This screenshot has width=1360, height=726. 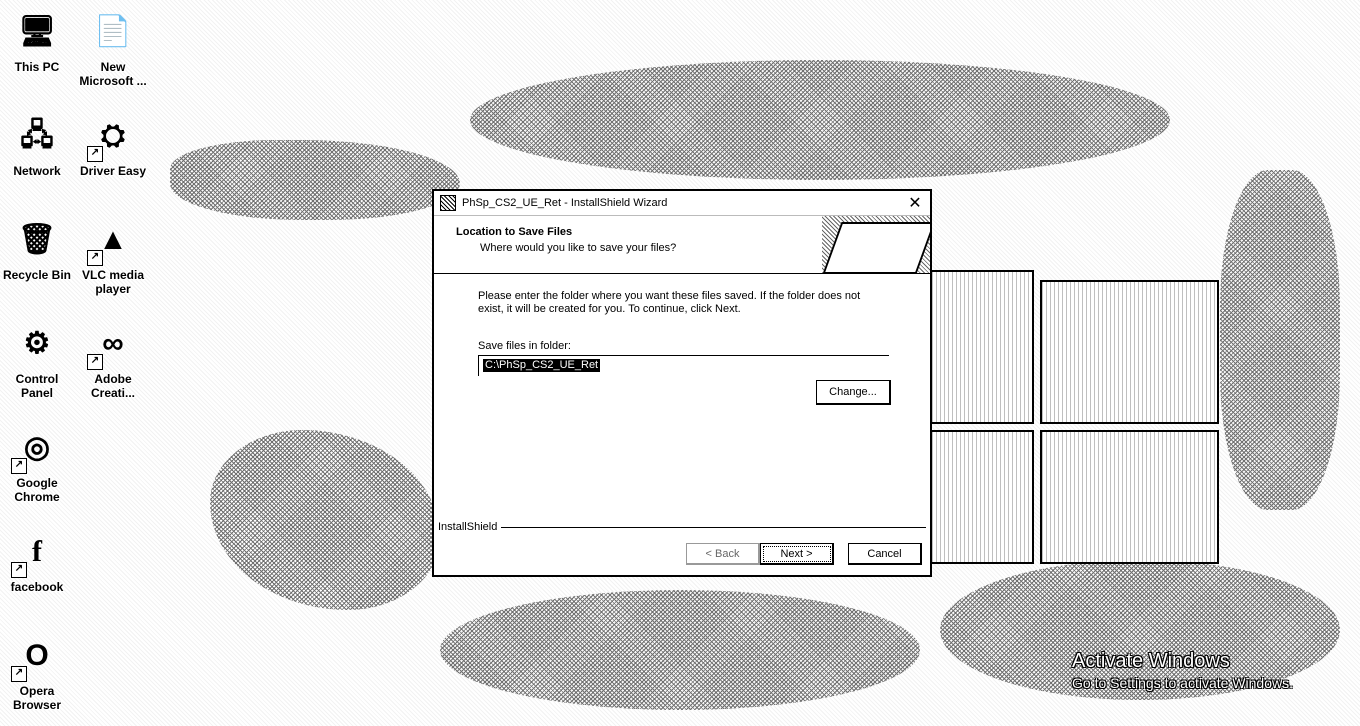 What do you see at coordinates (468, 527) in the screenshot?
I see `installshield-brand-label: InstallShield` at bounding box center [468, 527].